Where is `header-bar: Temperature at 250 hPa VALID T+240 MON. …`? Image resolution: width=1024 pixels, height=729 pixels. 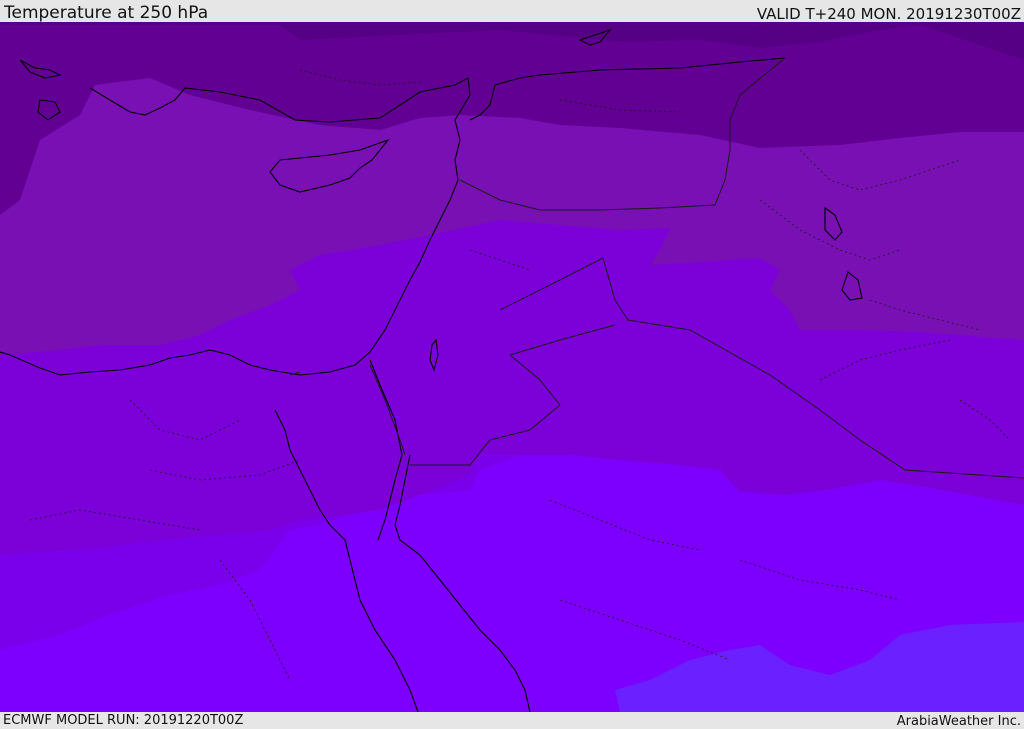 header-bar: Temperature at 250 hPa VALID T+240 MON. … is located at coordinates (512, 11).